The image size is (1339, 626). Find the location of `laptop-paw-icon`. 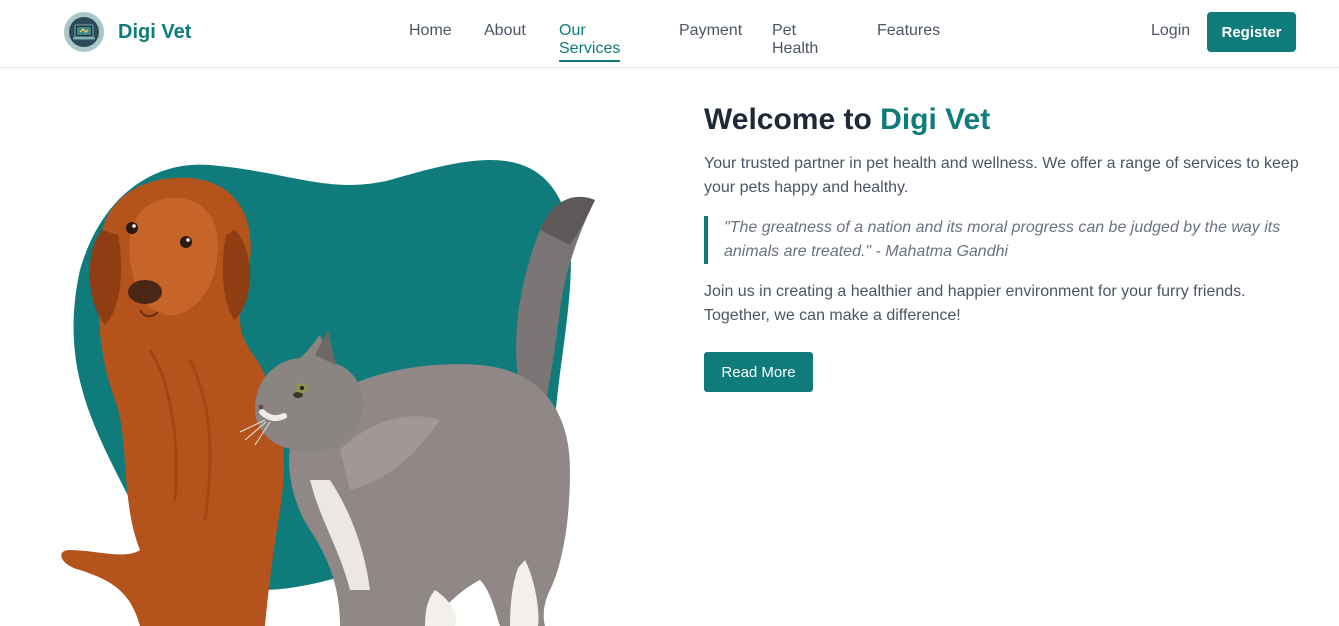

laptop-paw-icon is located at coordinates (84, 32).